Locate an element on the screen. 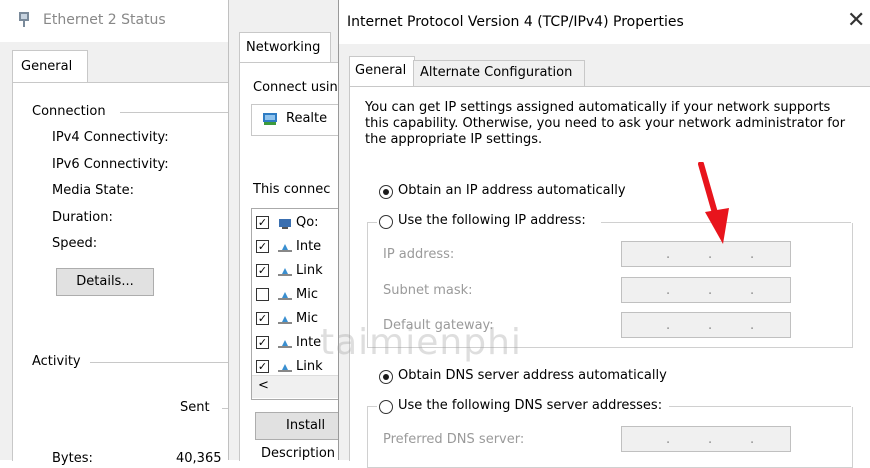 This screenshot has height=468, width=870. use-following-ip-label: Use the following IP address: is located at coordinates (494, 220).